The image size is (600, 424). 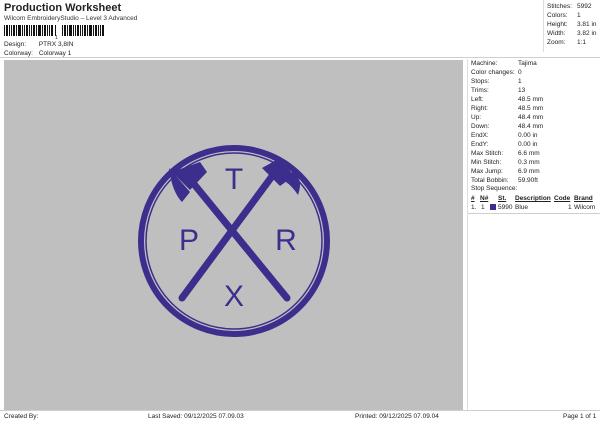 I want to click on endy-label: EndY:, so click(x=480, y=144).